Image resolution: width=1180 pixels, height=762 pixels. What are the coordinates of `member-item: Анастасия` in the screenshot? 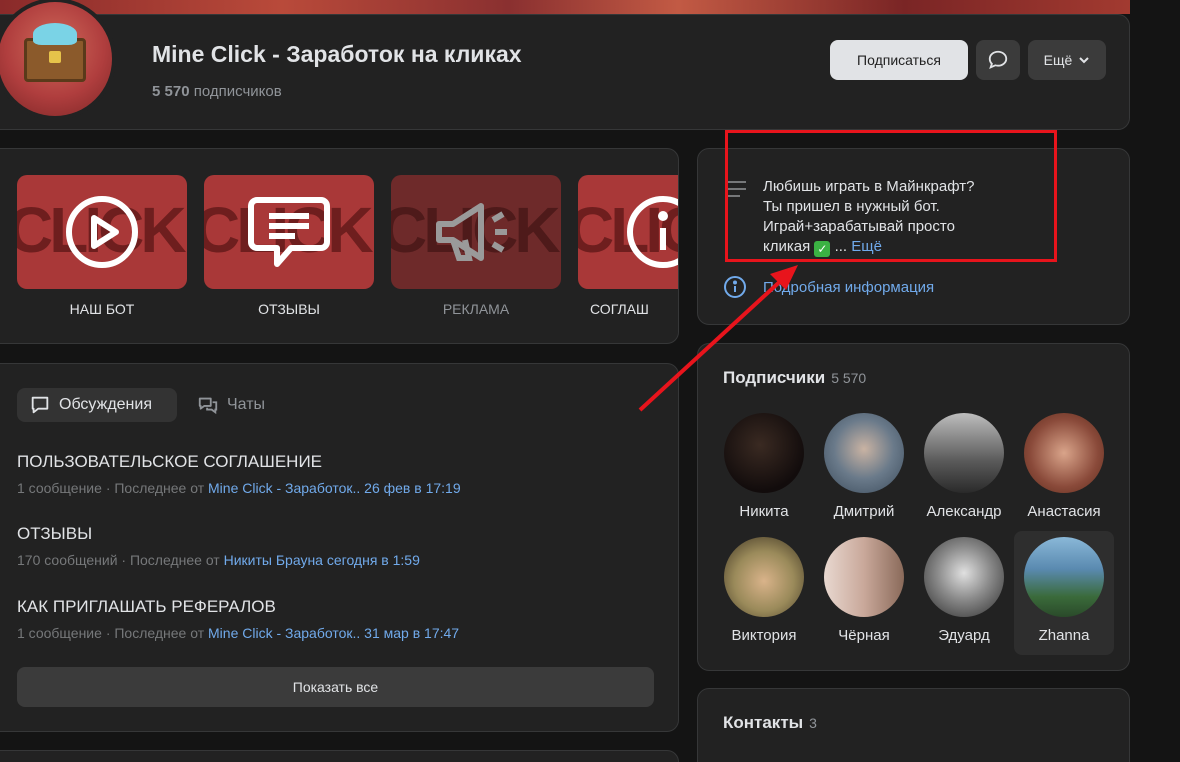 It's located at (1064, 466).